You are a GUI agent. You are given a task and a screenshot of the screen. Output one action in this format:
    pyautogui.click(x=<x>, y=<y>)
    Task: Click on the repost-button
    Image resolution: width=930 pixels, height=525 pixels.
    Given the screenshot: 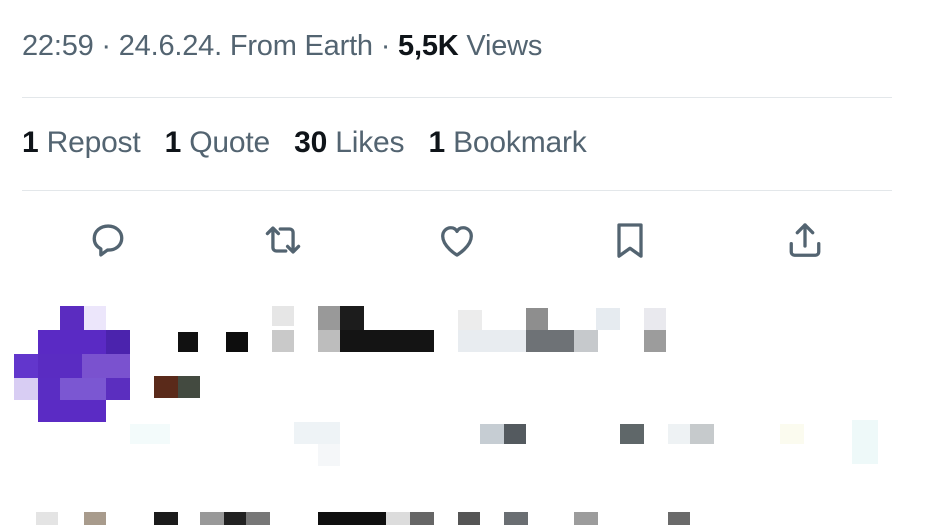 What is the action you would take?
    pyautogui.click(x=283, y=240)
    